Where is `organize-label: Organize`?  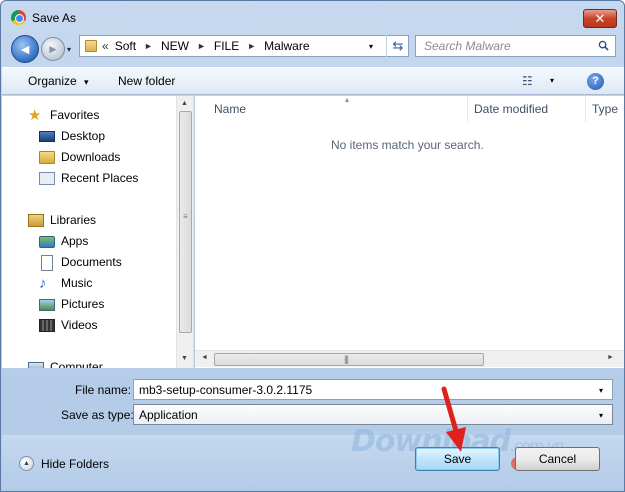 organize-label: Organize is located at coordinates (52, 81).